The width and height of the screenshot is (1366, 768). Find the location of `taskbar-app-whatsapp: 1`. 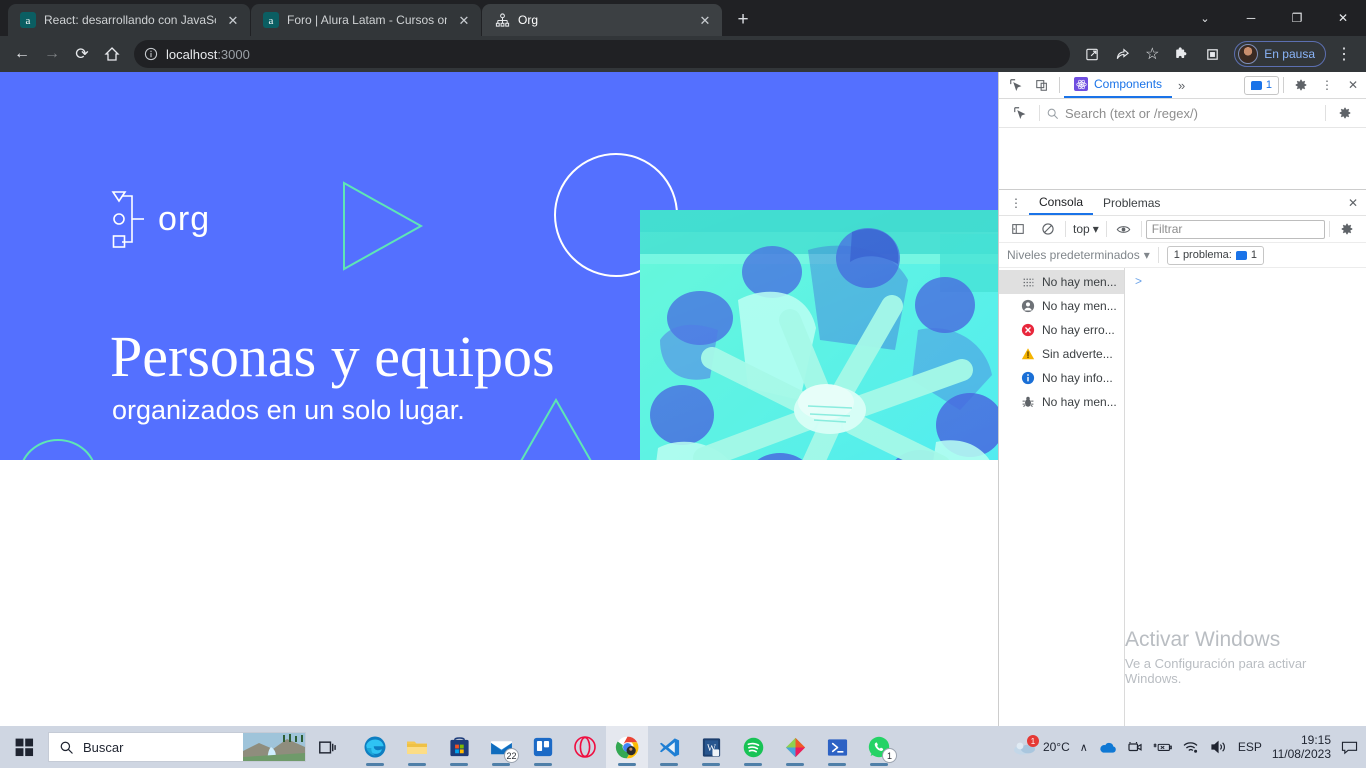

taskbar-app-whatsapp: 1 is located at coordinates (879, 747).